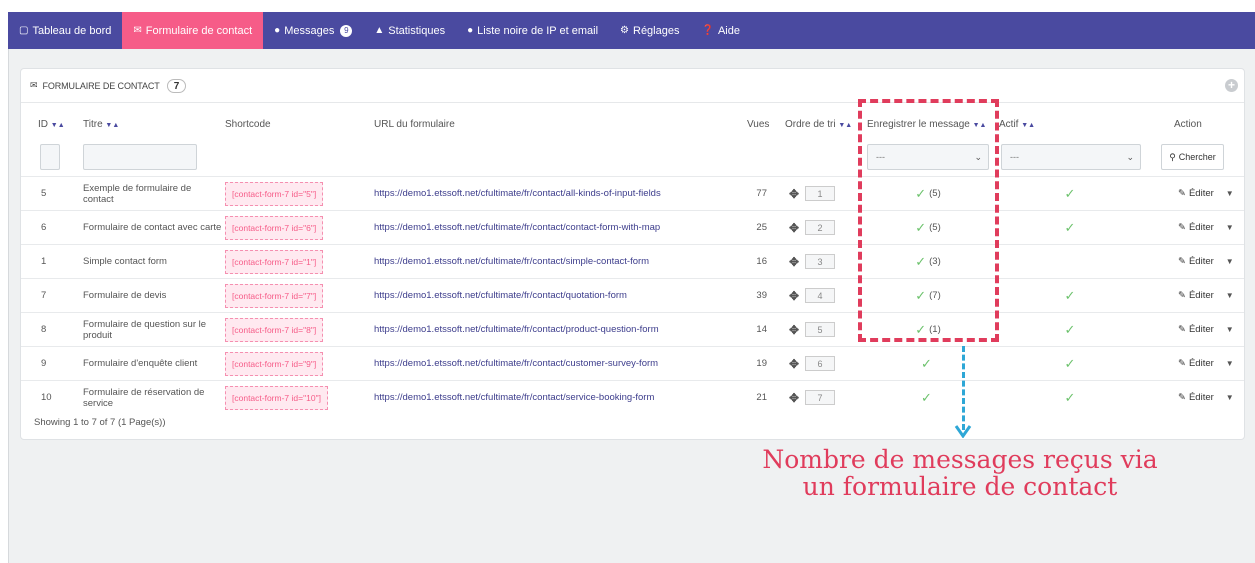 The height and width of the screenshot is (563, 1255). Describe the element at coordinates (274, 227) in the screenshot. I see `shortcode-value: [contact-form-7 id="6"]` at that location.